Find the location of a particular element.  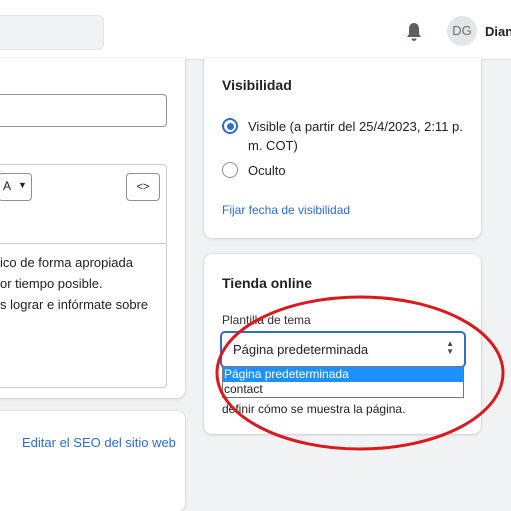

option-default-page: Página predeterminada is located at coordinates (343, 374).